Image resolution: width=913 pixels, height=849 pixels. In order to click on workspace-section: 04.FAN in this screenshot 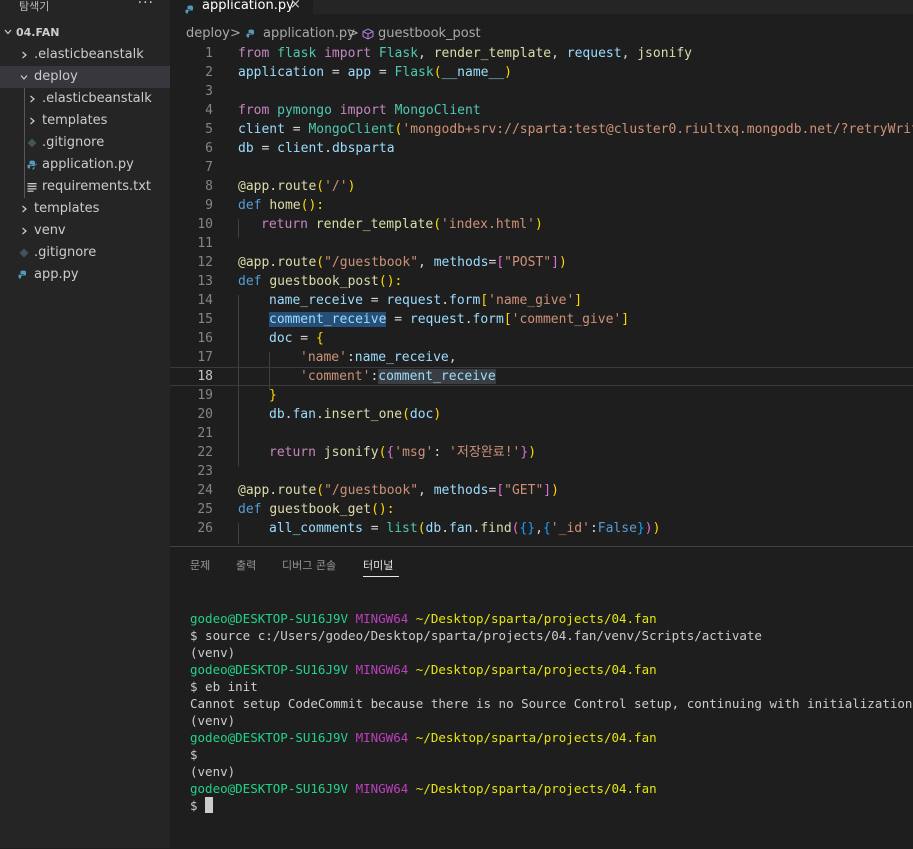, I will do `click(85, 33)`.